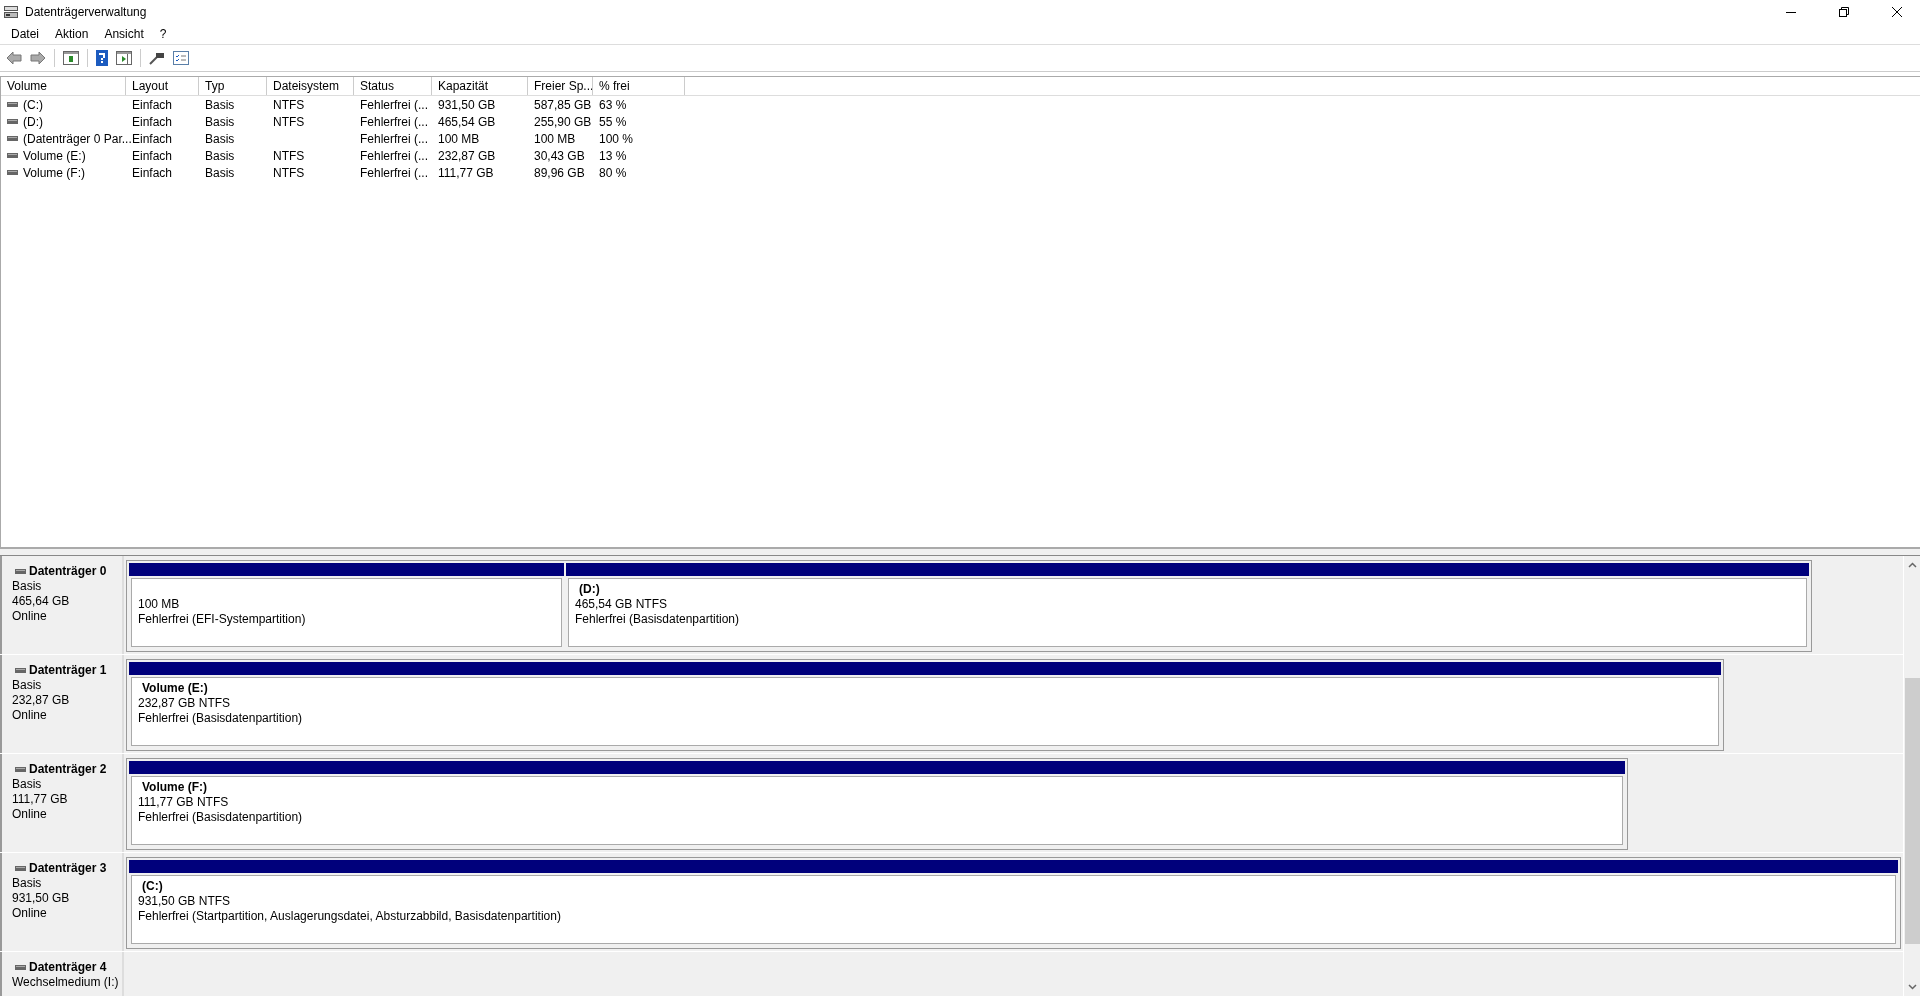 This screenshot has width=1920, height=996. I want to click on column-header: Typ, so click(233, 86).